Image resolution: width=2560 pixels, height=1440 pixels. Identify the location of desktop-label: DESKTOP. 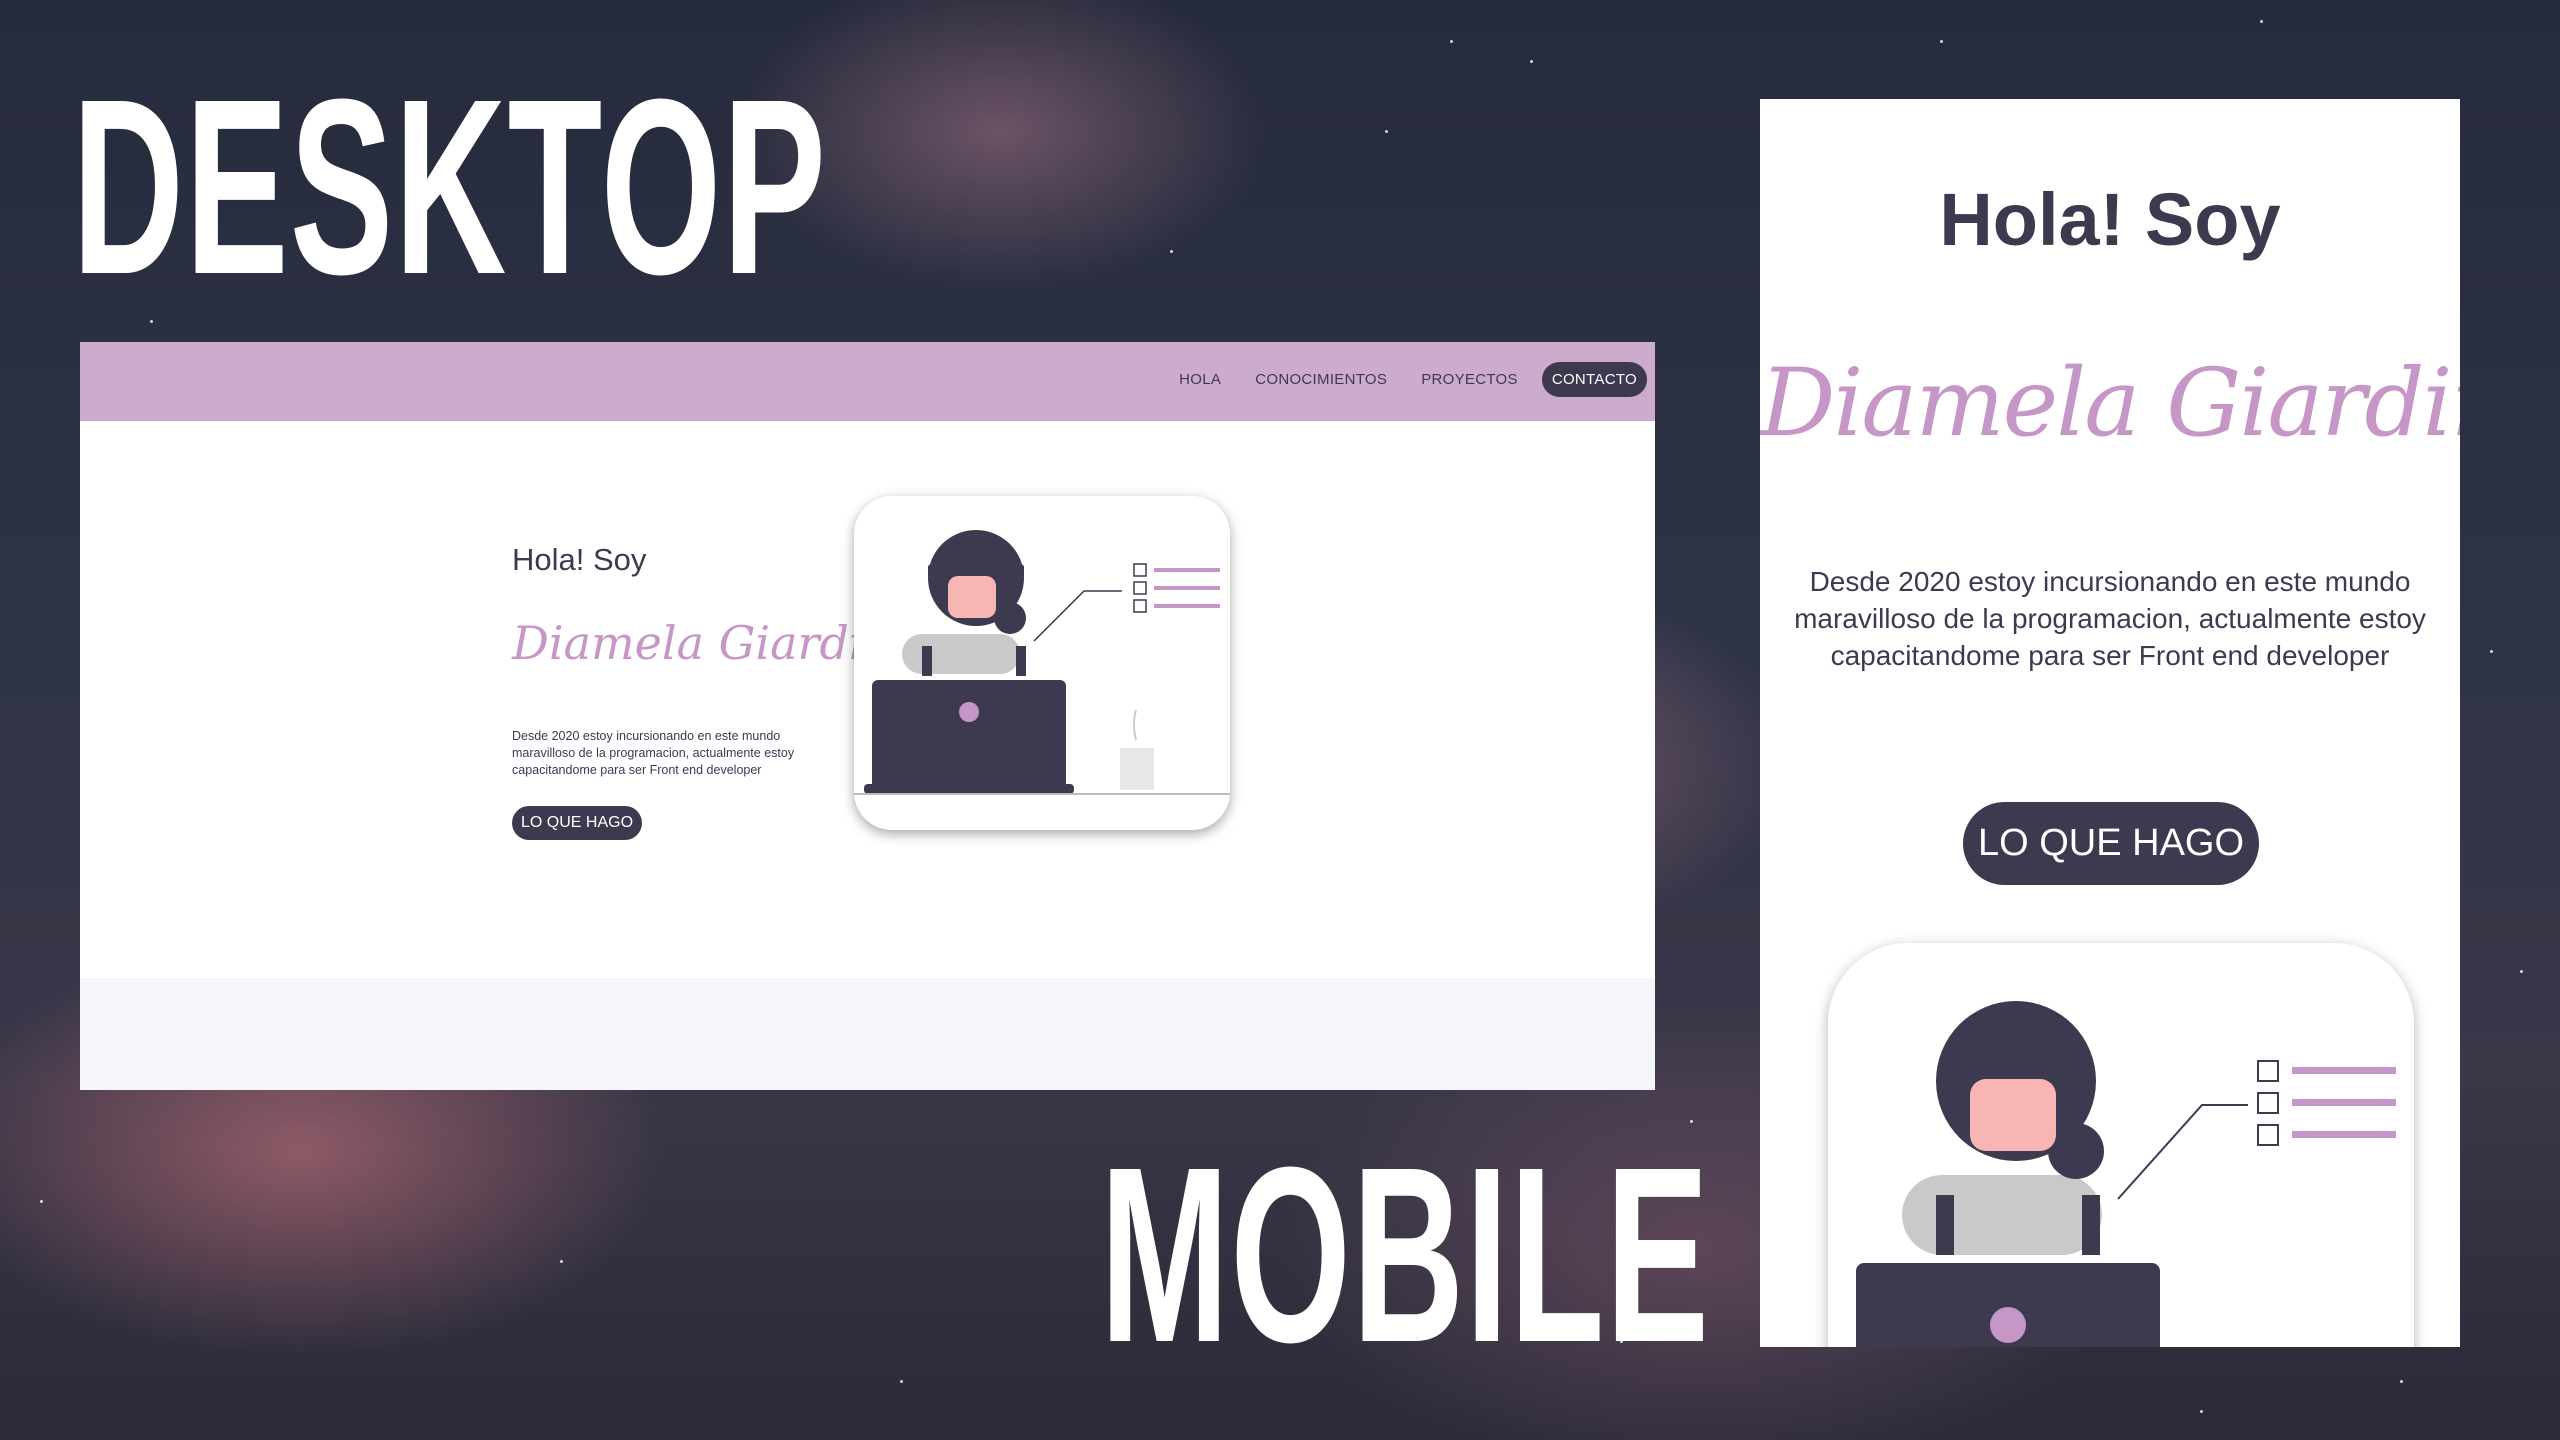
(450, 186).